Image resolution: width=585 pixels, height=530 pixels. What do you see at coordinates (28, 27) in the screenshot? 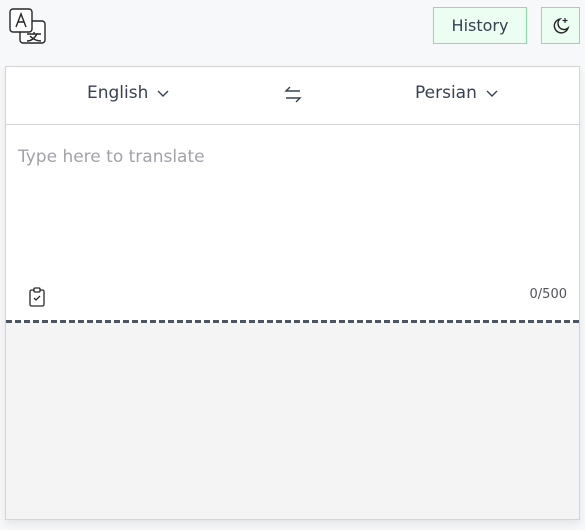
I see `translate-logo-icon` at bounding box center [28, 27].